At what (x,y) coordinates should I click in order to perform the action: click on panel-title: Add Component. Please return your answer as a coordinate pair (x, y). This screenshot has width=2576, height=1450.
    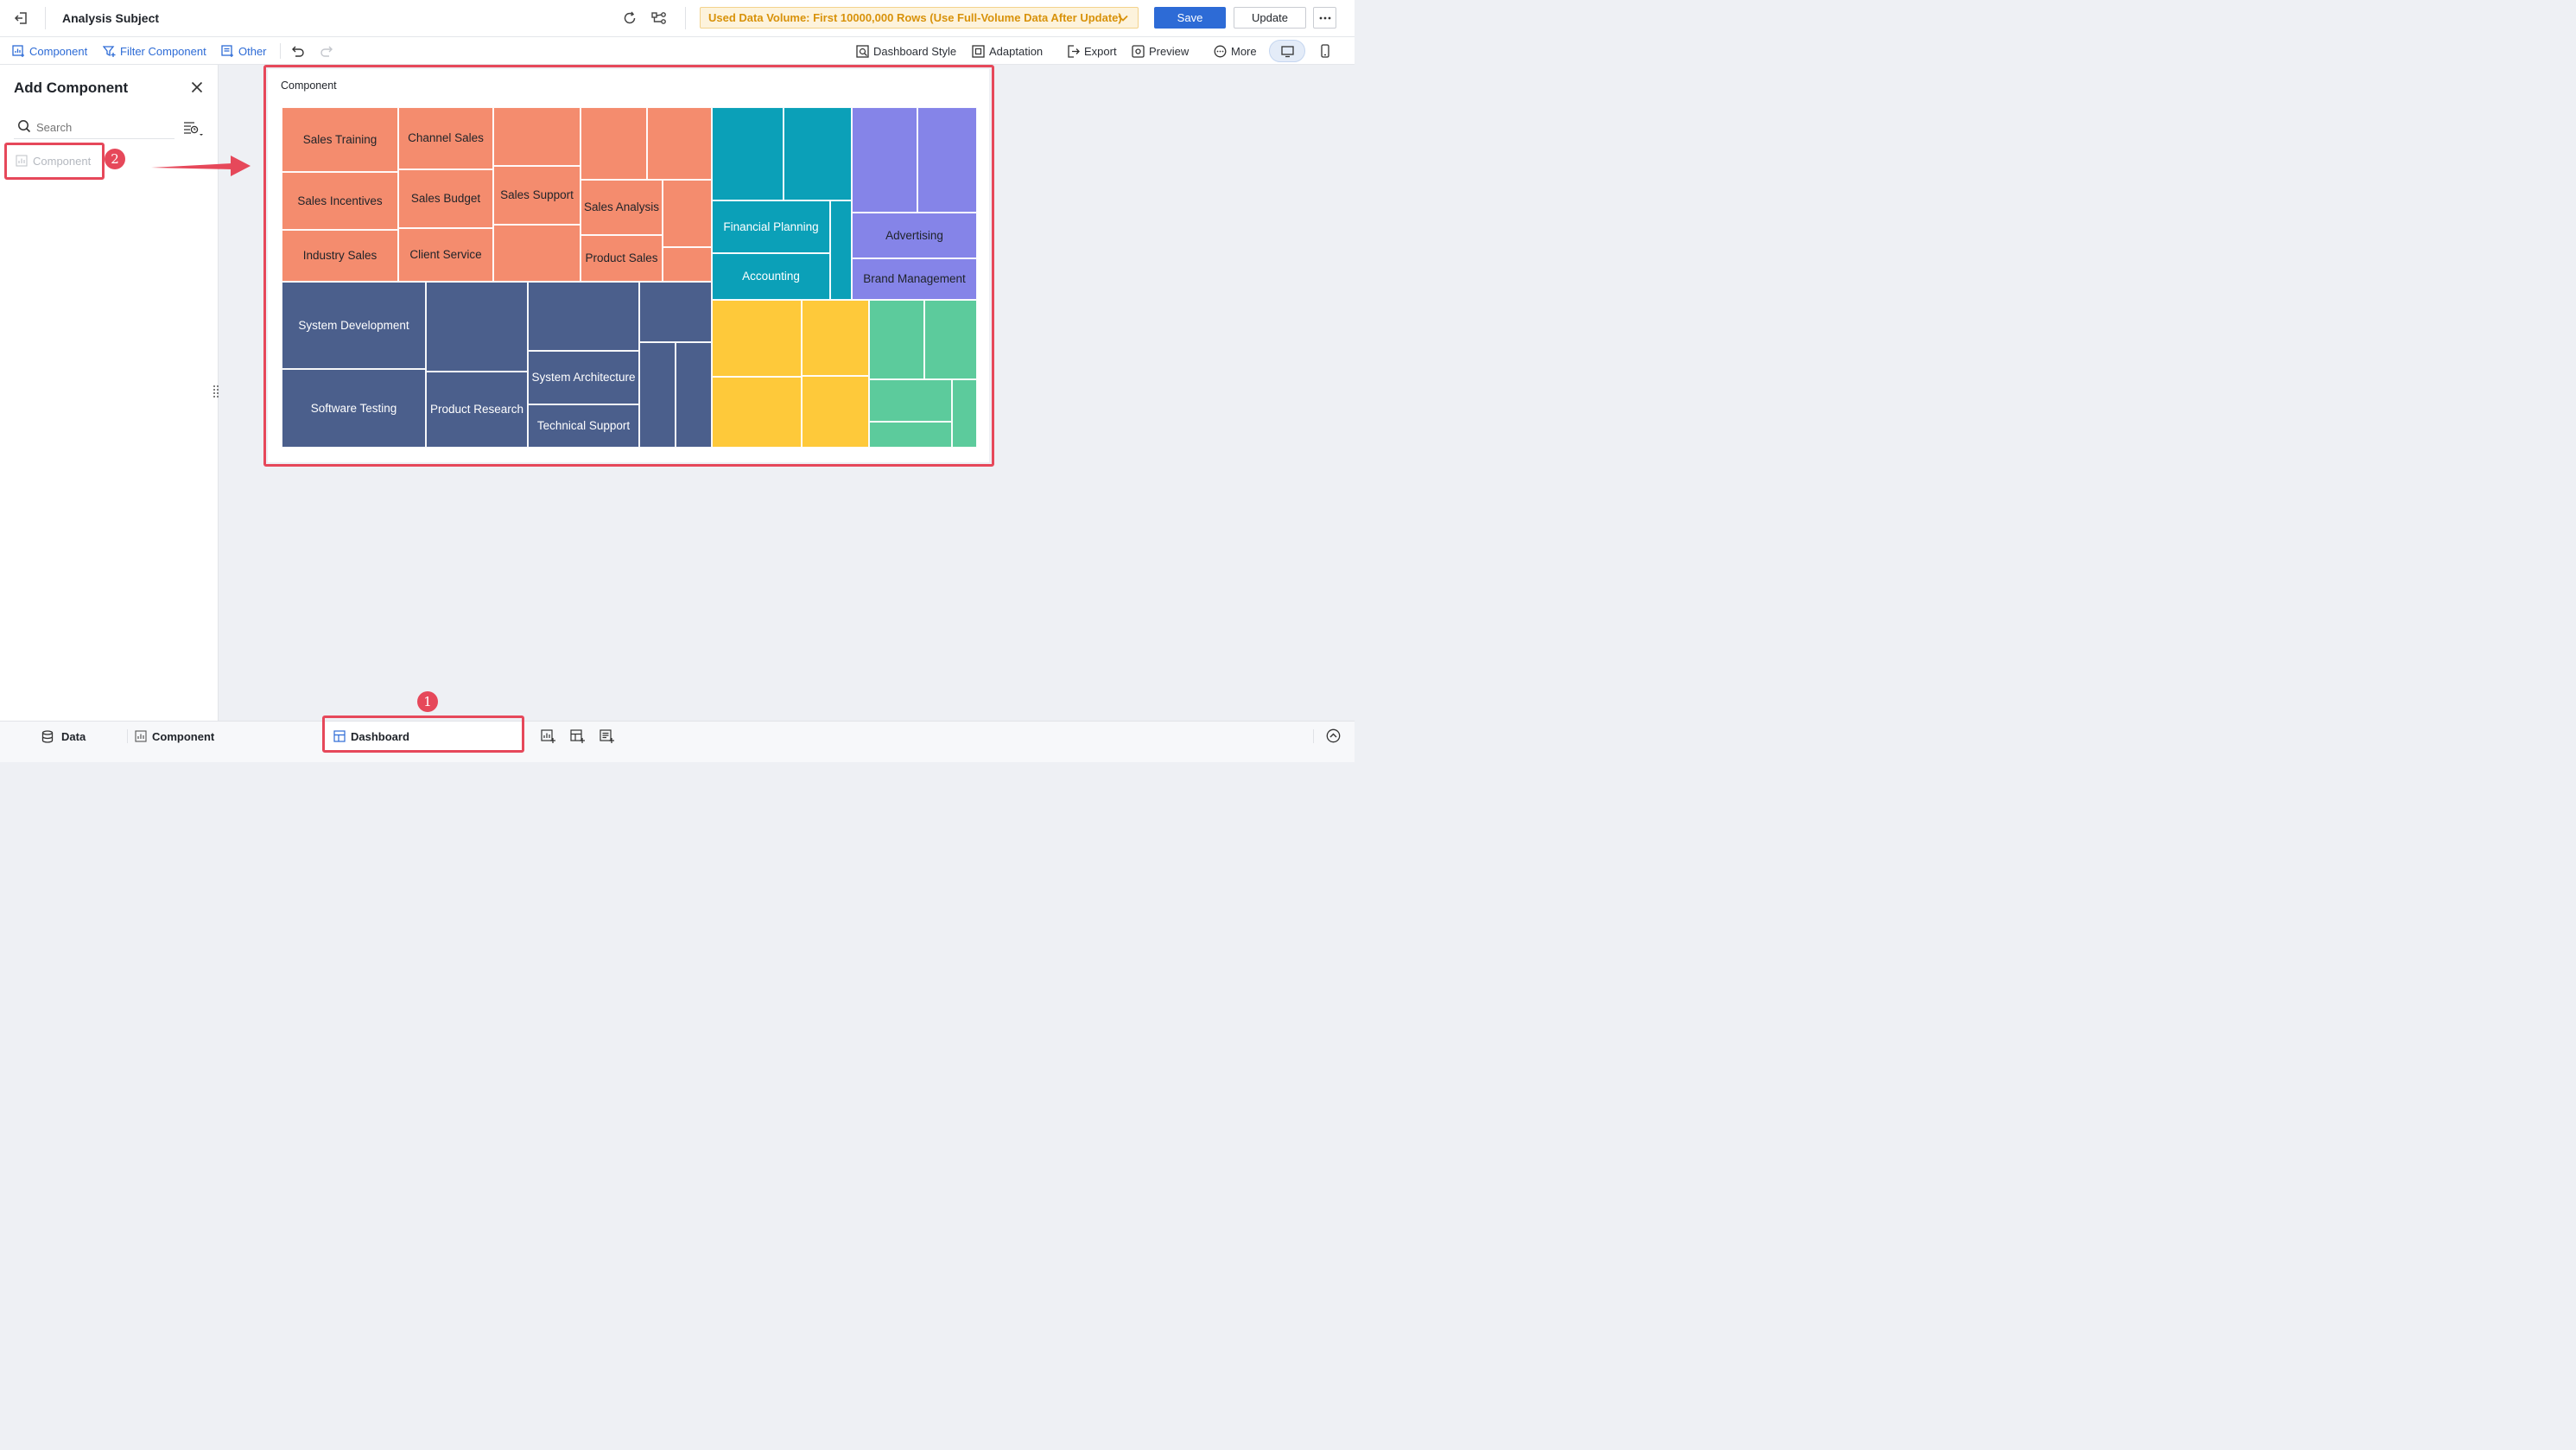
    Looking at the image, I should click on (71, 87).